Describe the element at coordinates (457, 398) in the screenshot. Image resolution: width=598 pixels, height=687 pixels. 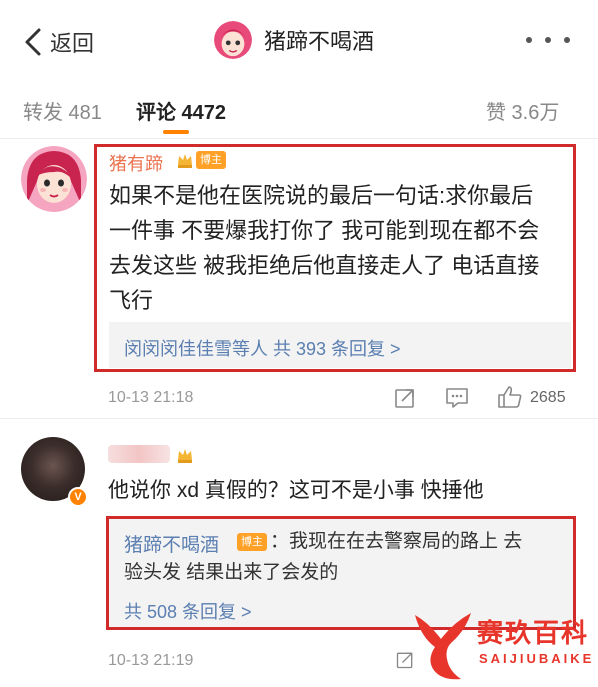
I see `comment-icon` at that location.